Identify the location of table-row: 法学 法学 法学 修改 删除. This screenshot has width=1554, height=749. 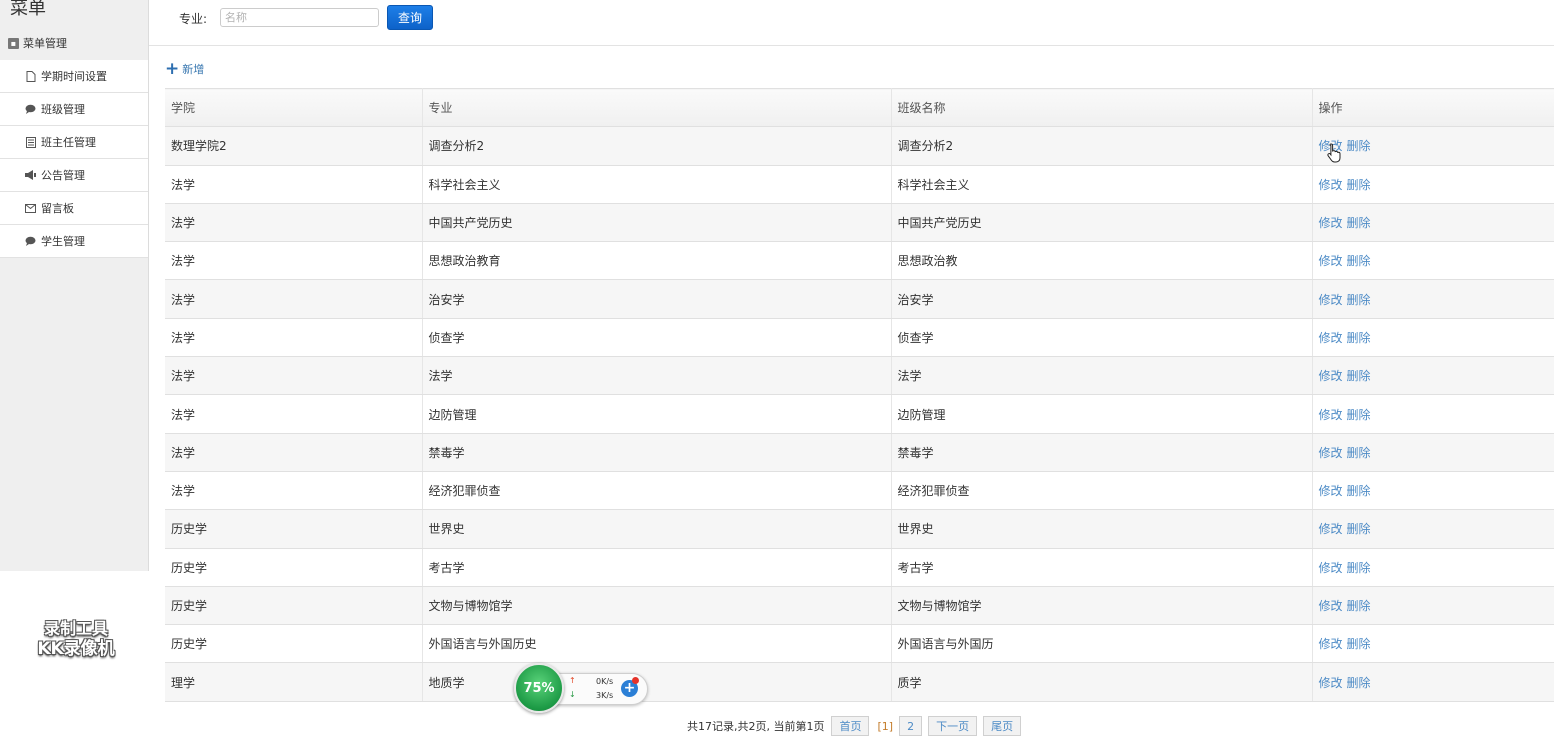
(859, 376).